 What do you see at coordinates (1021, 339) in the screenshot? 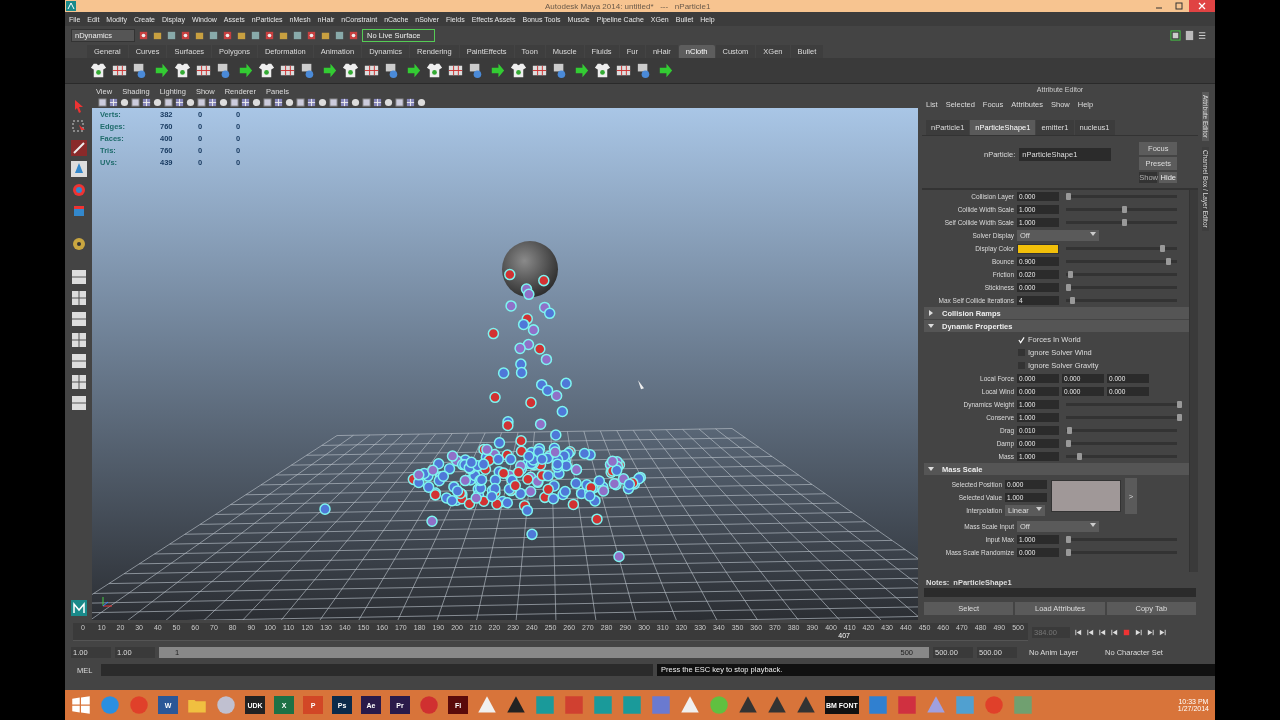
I see `checkbox` at bounding box center [1021, 339].